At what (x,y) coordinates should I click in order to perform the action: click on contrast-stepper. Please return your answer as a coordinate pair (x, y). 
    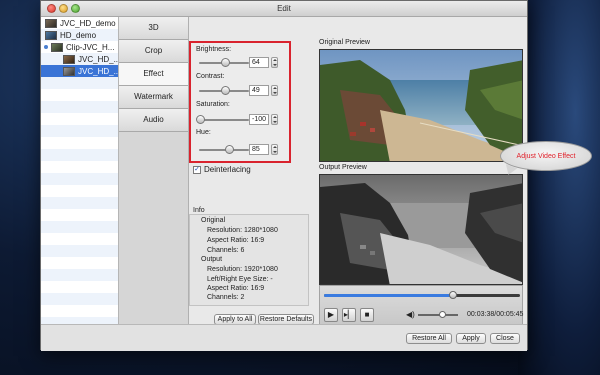
    Looking at the image, I should click on (274, 90).